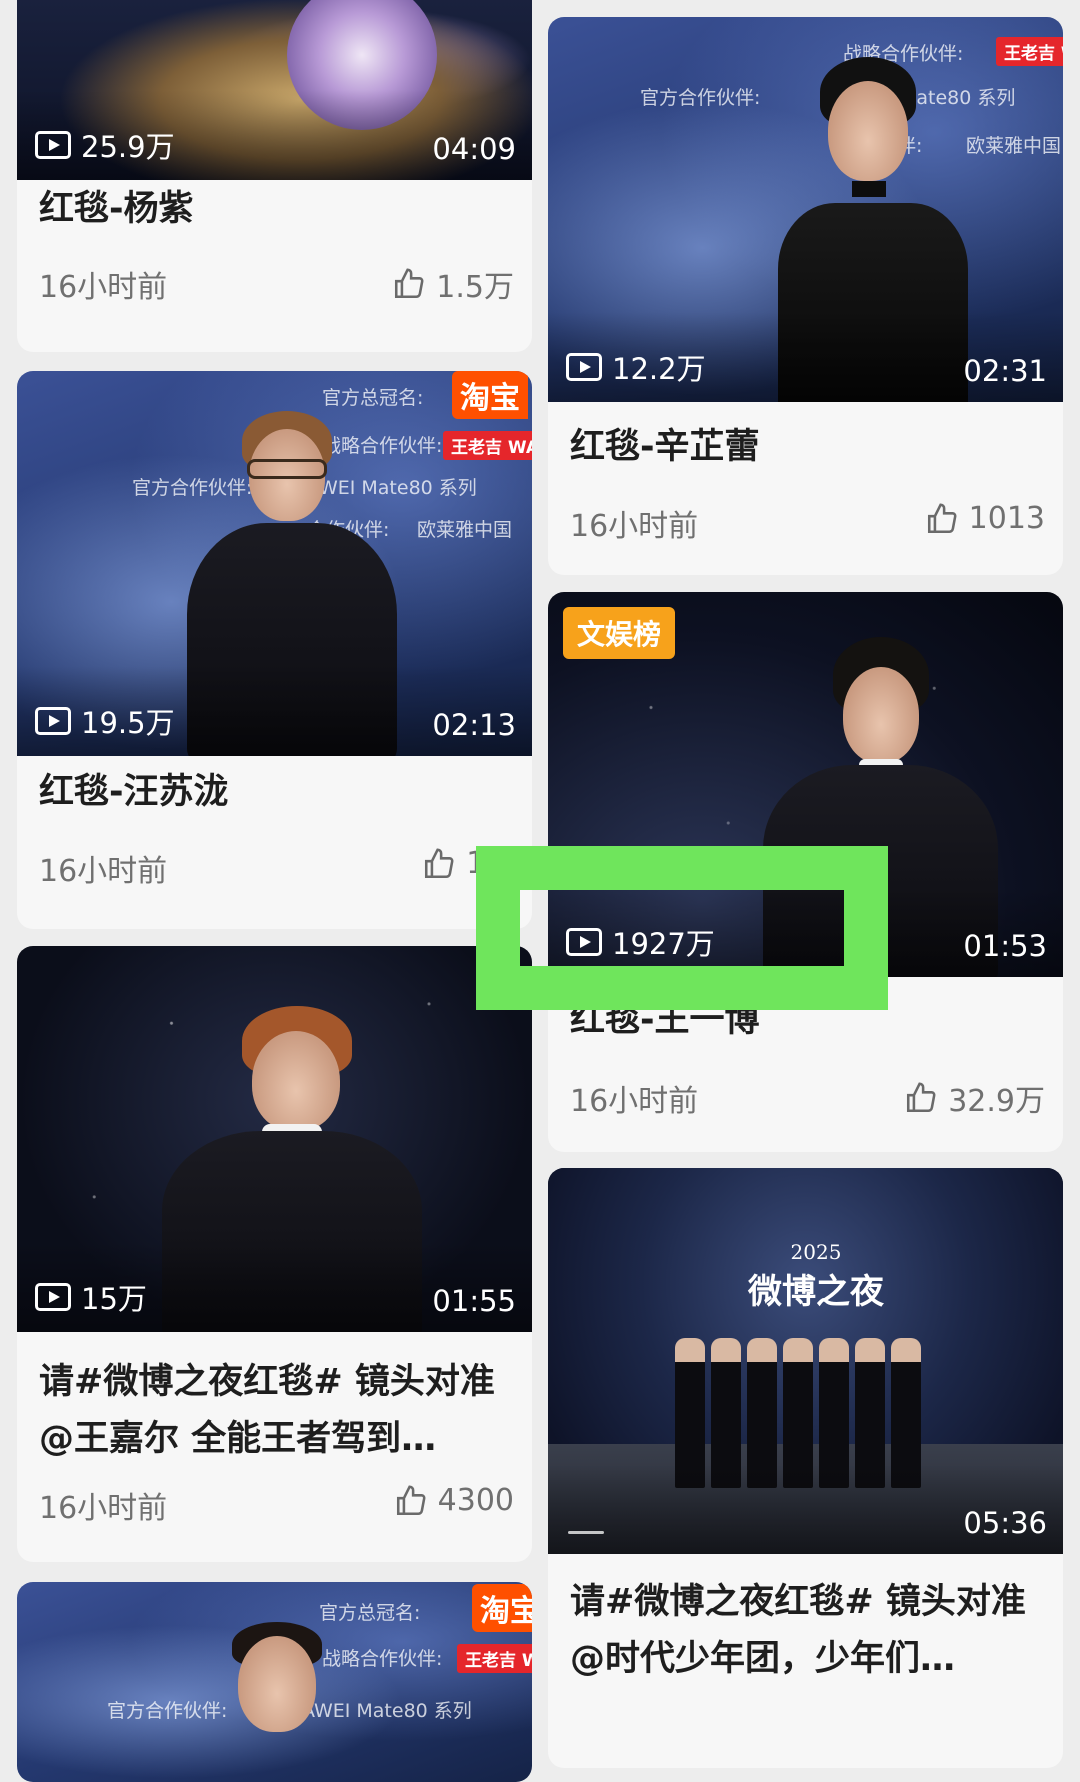 Image resolution: width=1080 pixels, height=1782 pixels. I want to click on person-figure, so click(287, 1702).